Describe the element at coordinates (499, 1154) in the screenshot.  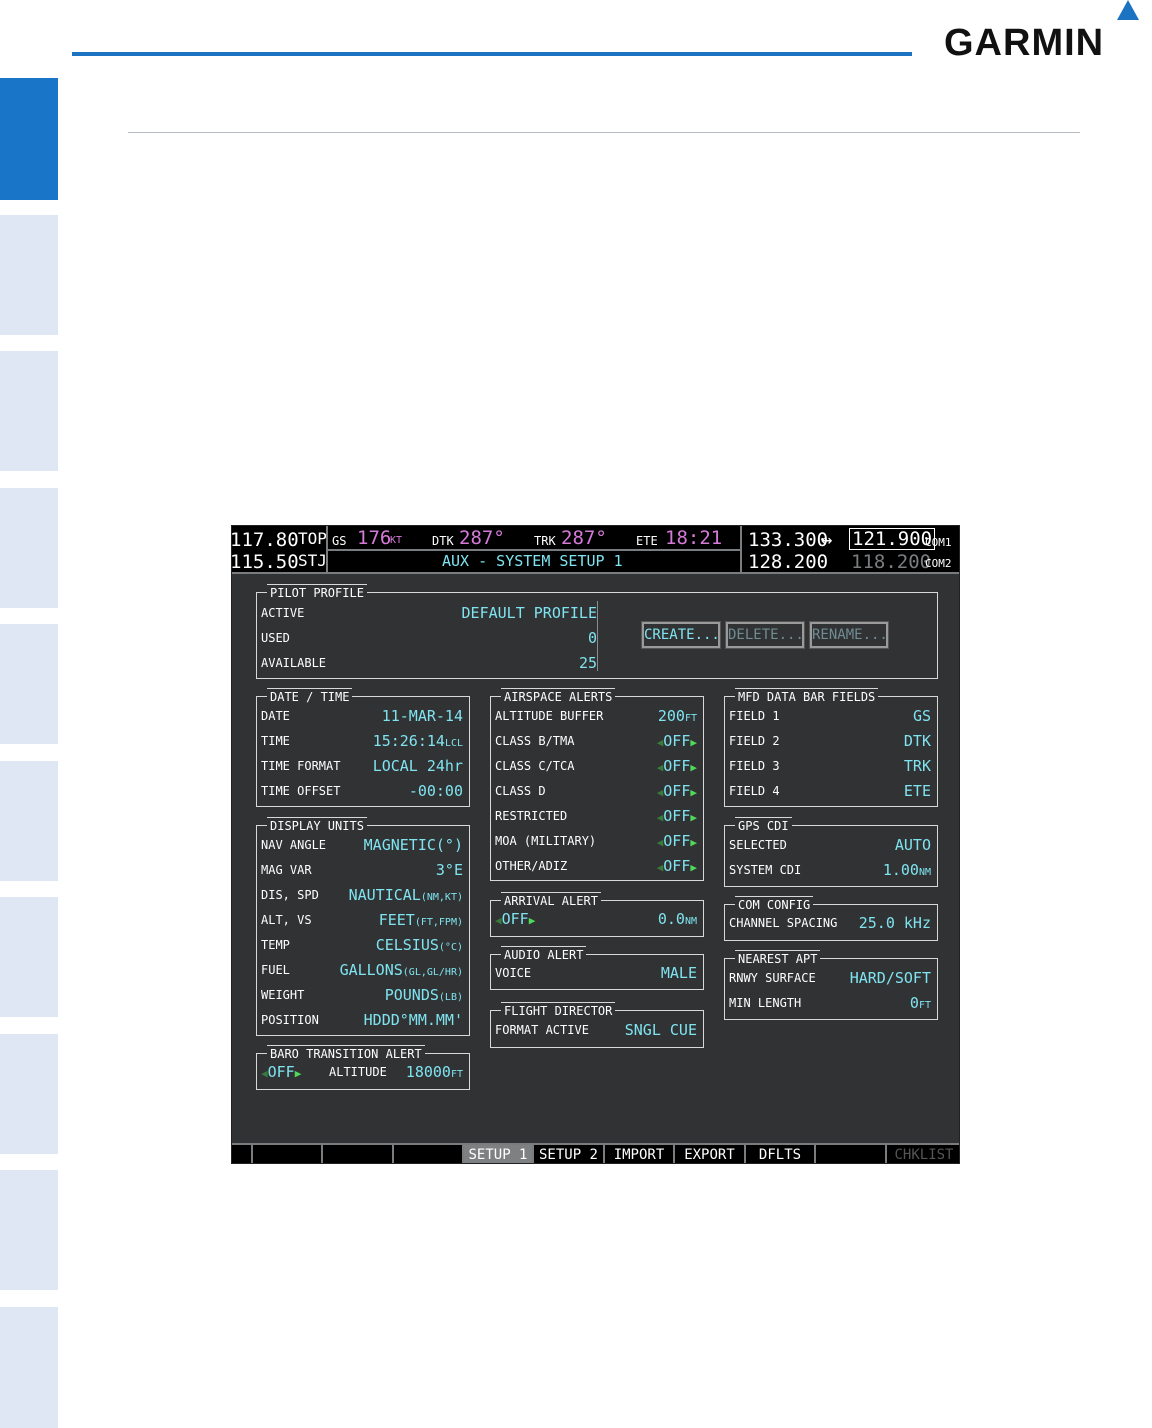
I see `softkey-setup-1: SETUP 1` at that location.